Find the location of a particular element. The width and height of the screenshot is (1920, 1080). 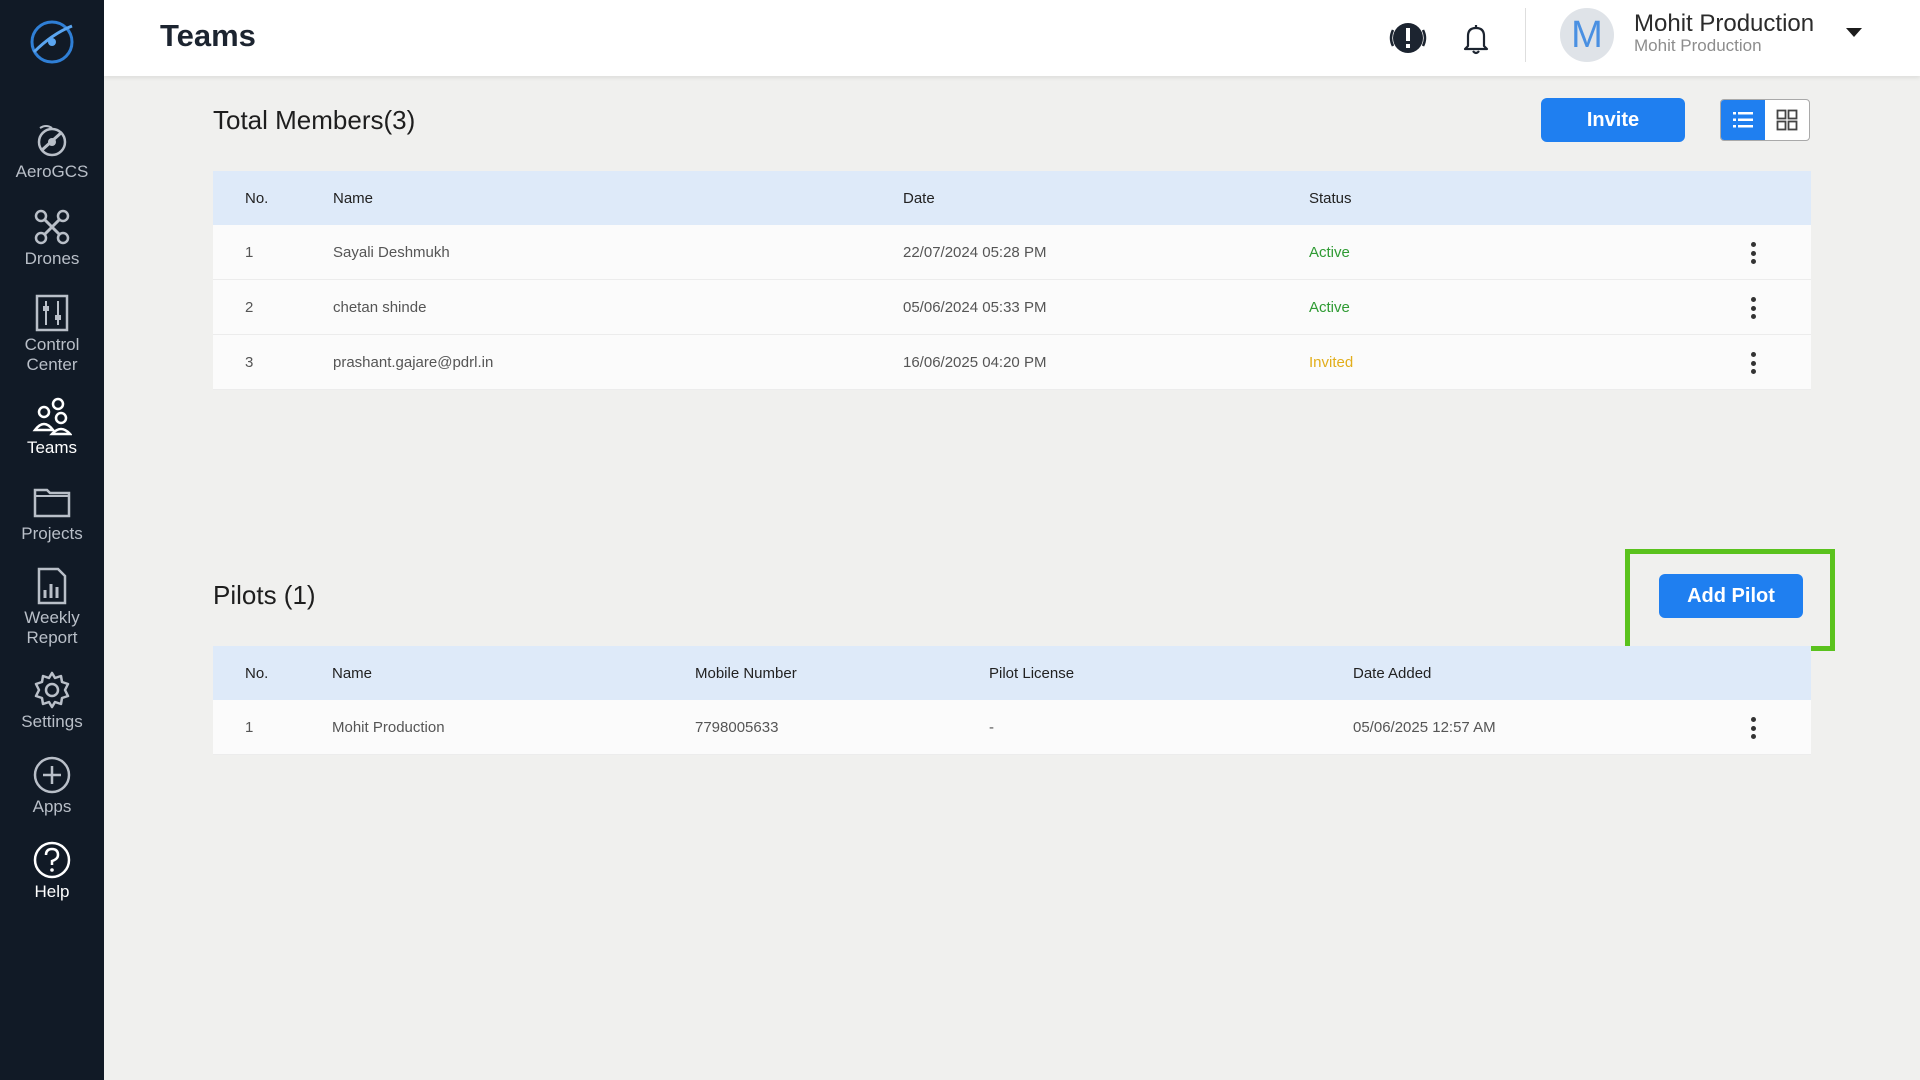

column-header: Pilot License is located at coordinates (1032, 673).